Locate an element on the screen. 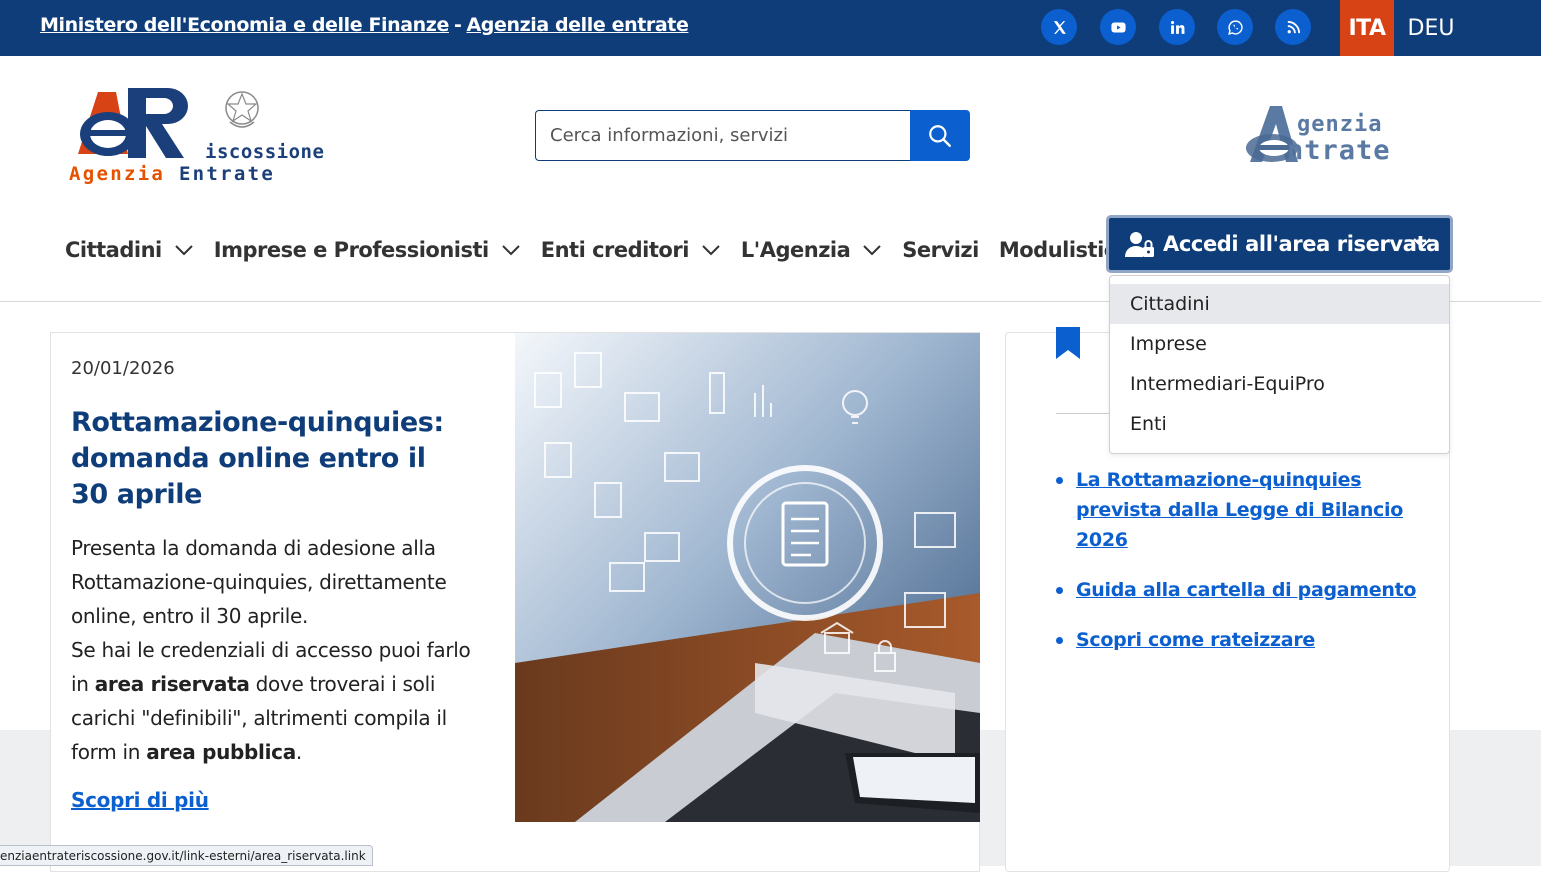 Image resolution: width=1541 pixels, height=872 pixels. nav-item-servizi: Servizi is located at coordinates (940, 250).